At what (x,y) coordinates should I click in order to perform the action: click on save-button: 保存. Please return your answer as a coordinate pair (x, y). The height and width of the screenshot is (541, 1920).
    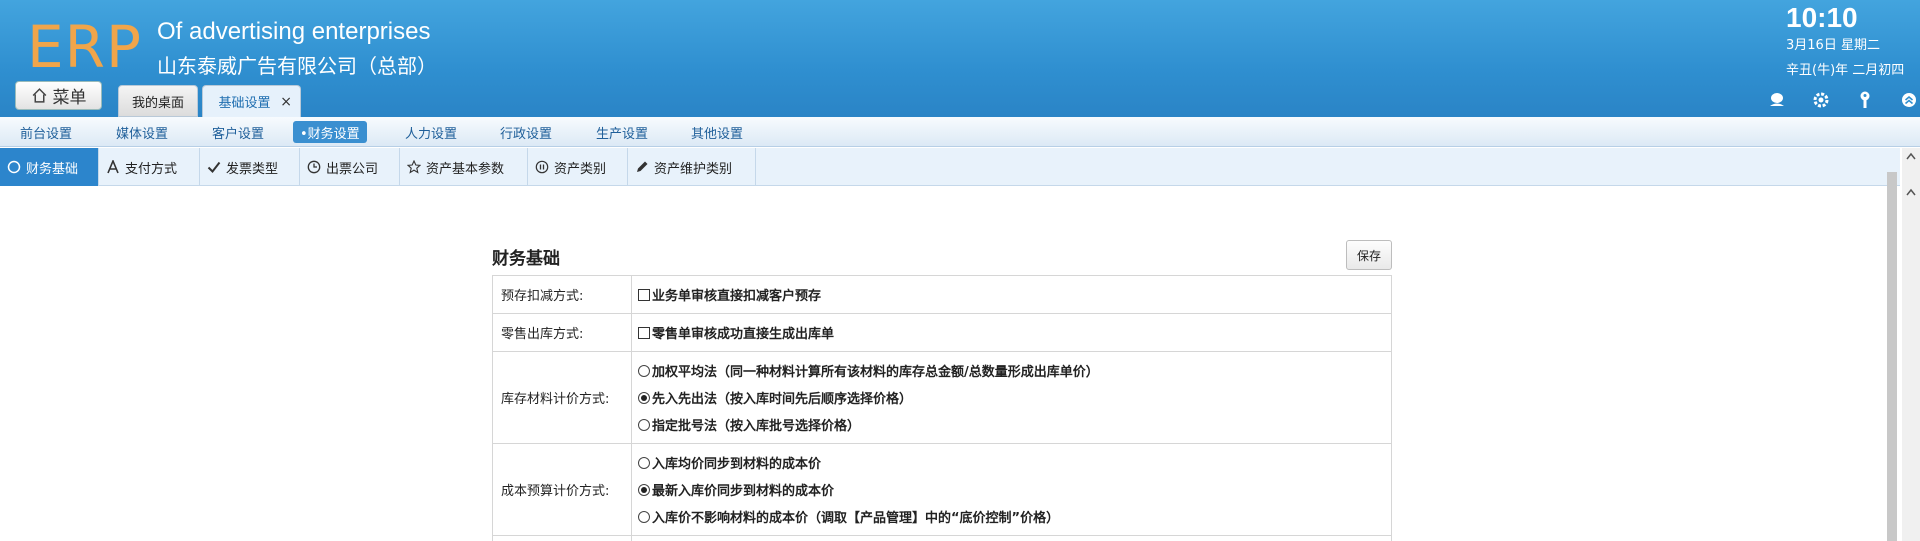
    Looking at the image, I should click on (1369, 255).